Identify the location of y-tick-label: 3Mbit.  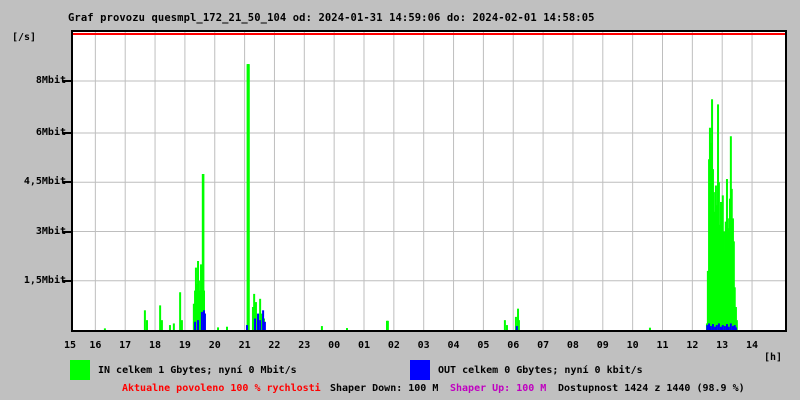
(50, 231).